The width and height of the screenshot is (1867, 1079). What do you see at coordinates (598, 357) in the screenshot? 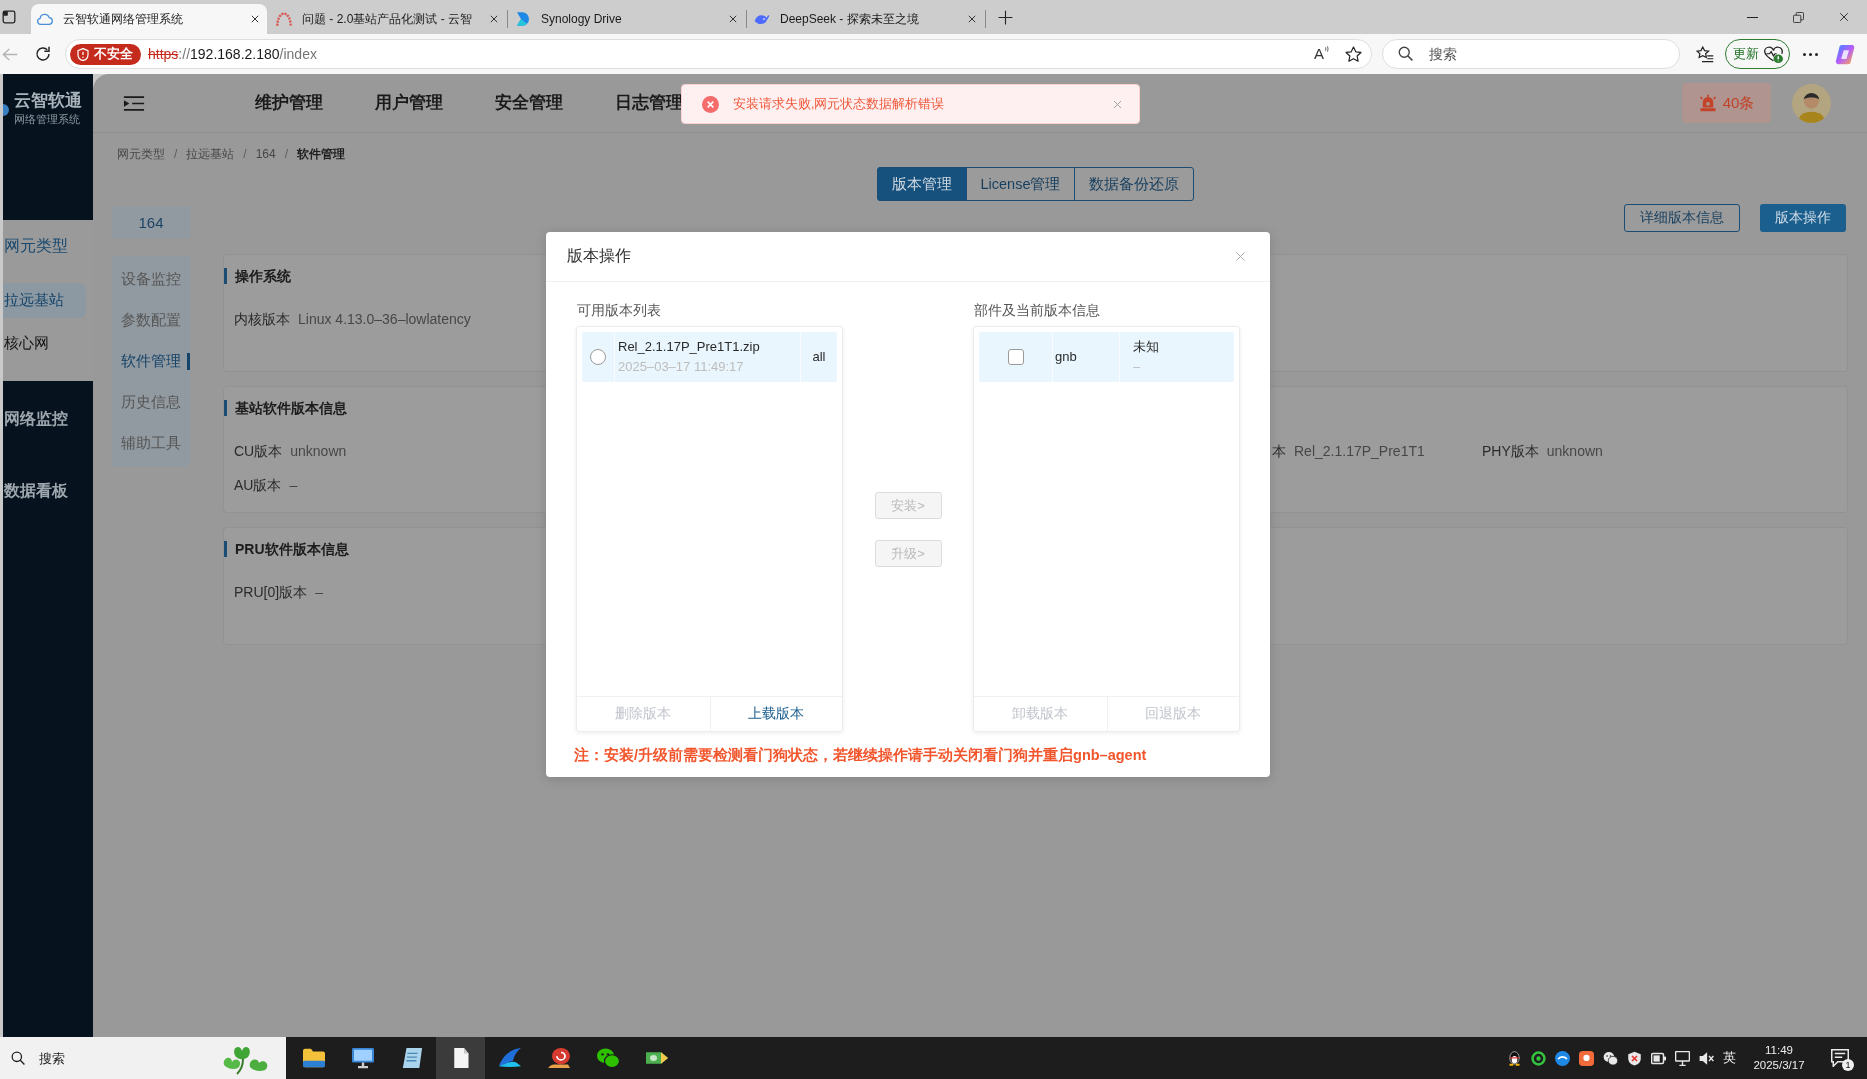
I see `radio-button` at bounding box center [598, 357].